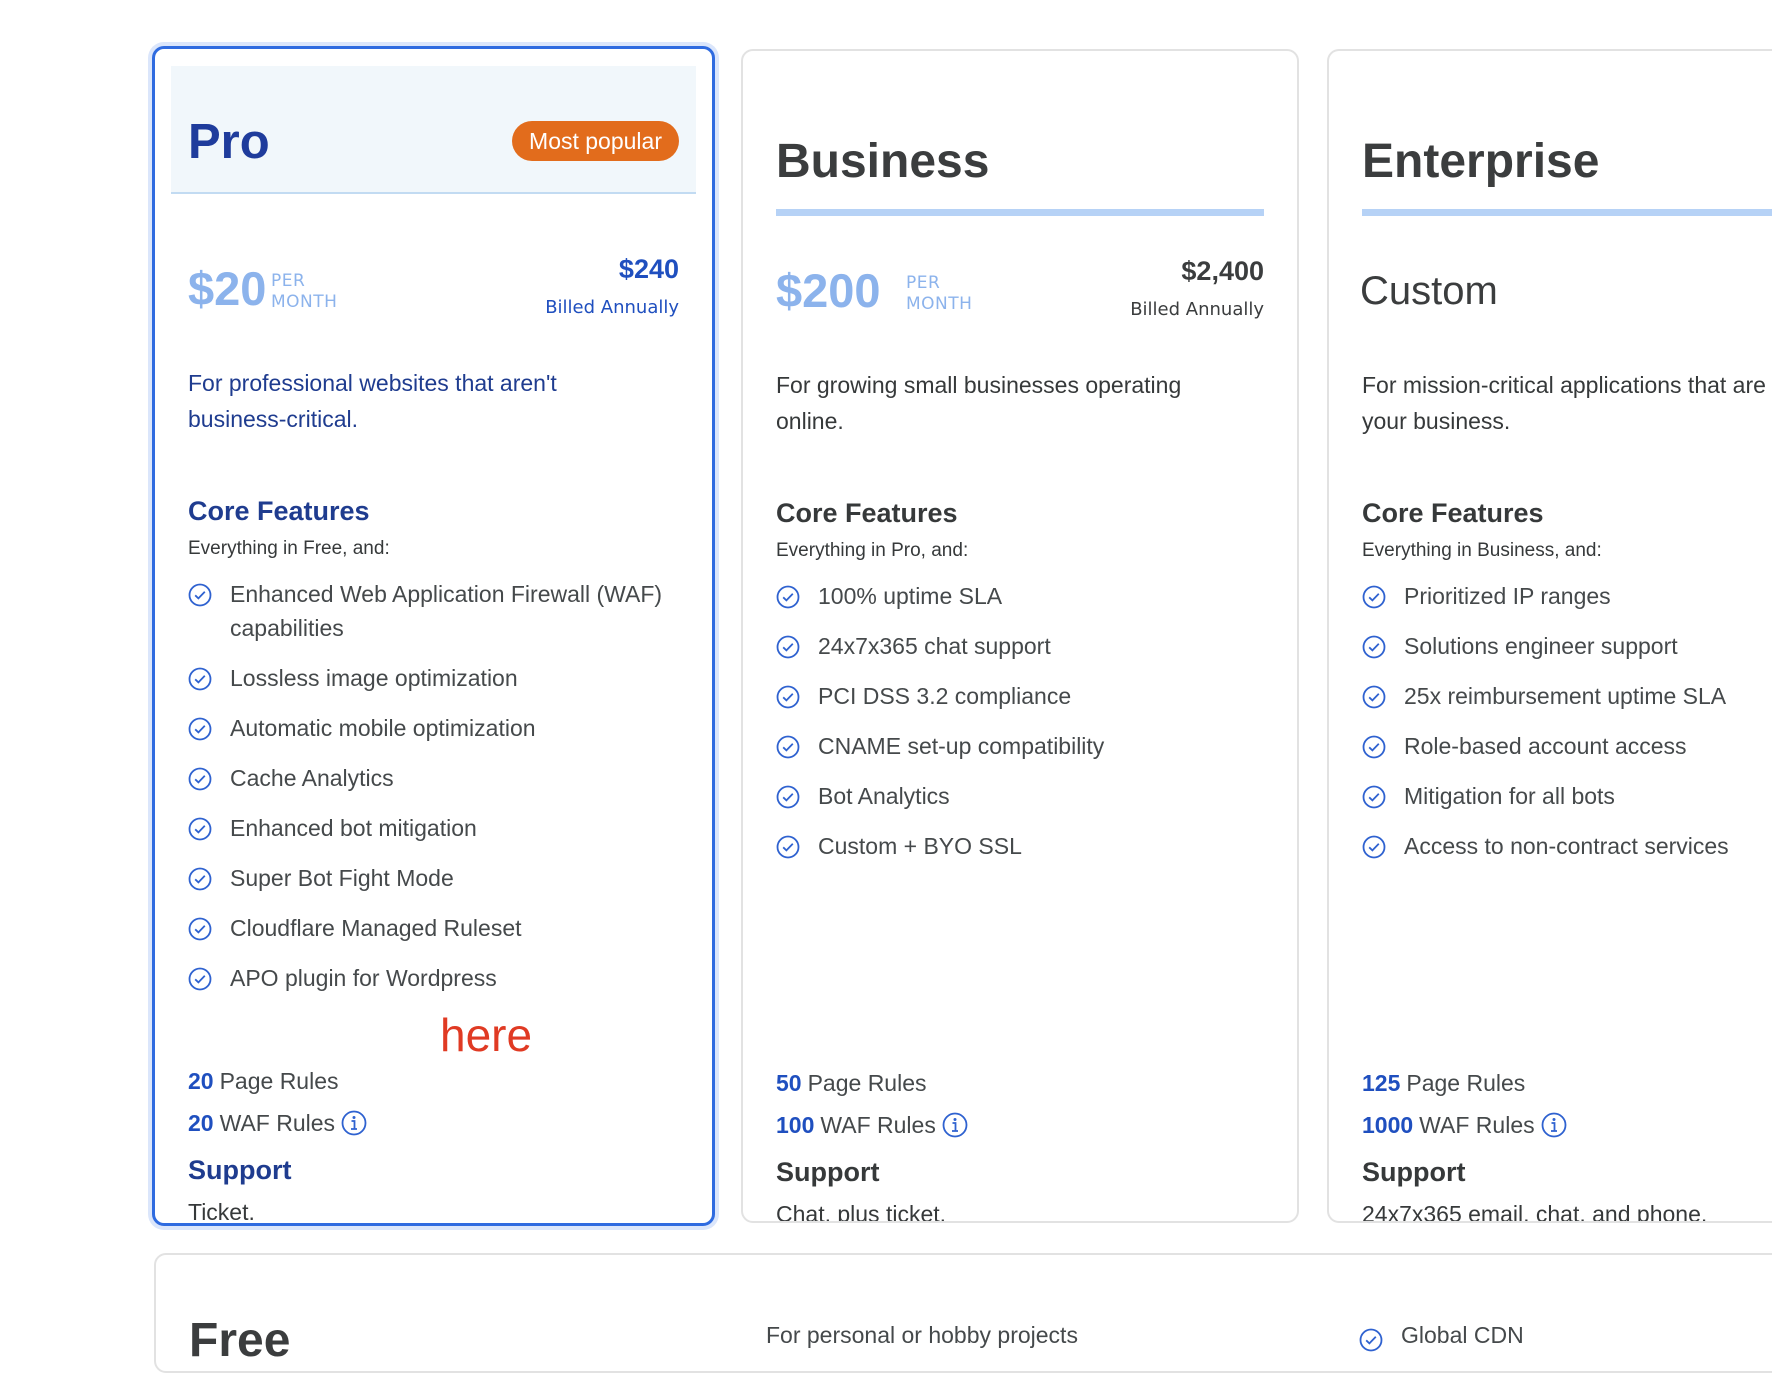  I want to click on waf-rules-count: 100, so click(795, 1125).